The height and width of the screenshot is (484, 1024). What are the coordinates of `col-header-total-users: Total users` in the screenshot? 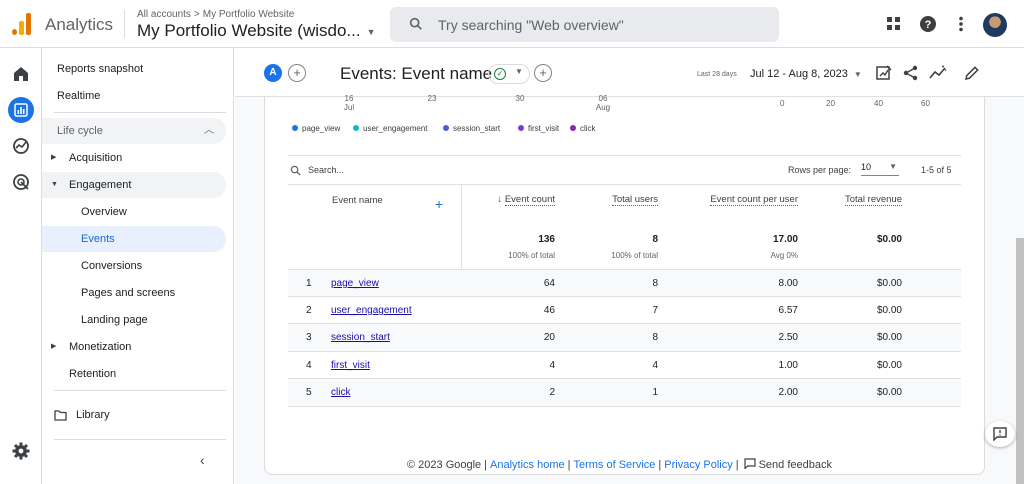 It's located at (618, 200).